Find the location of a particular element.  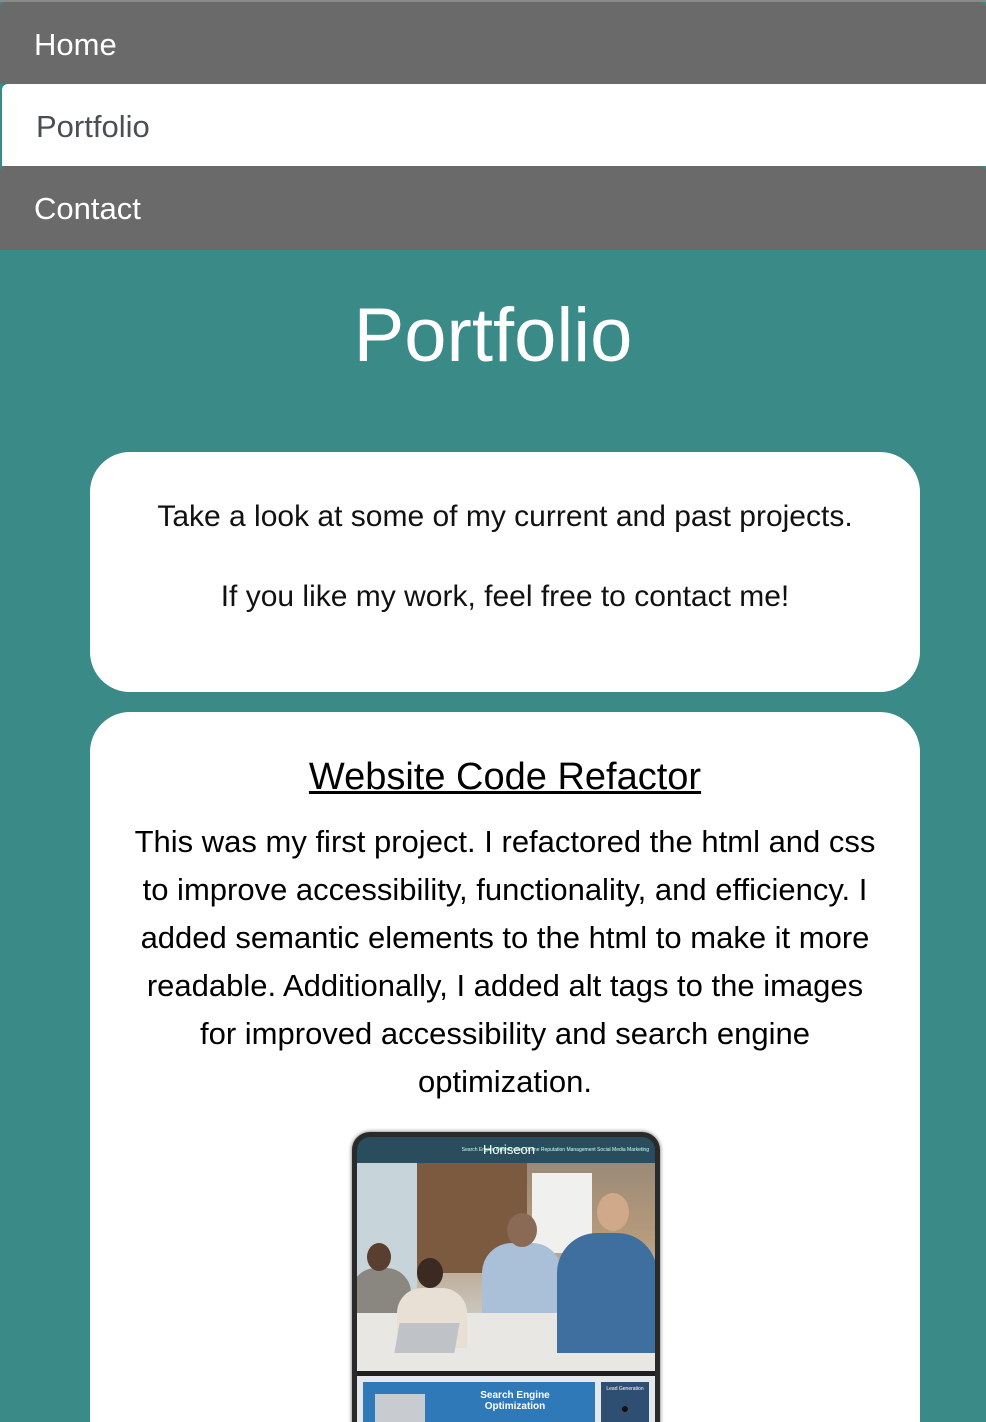

screenshot-hero-image is located at coordinates (506, 1267).